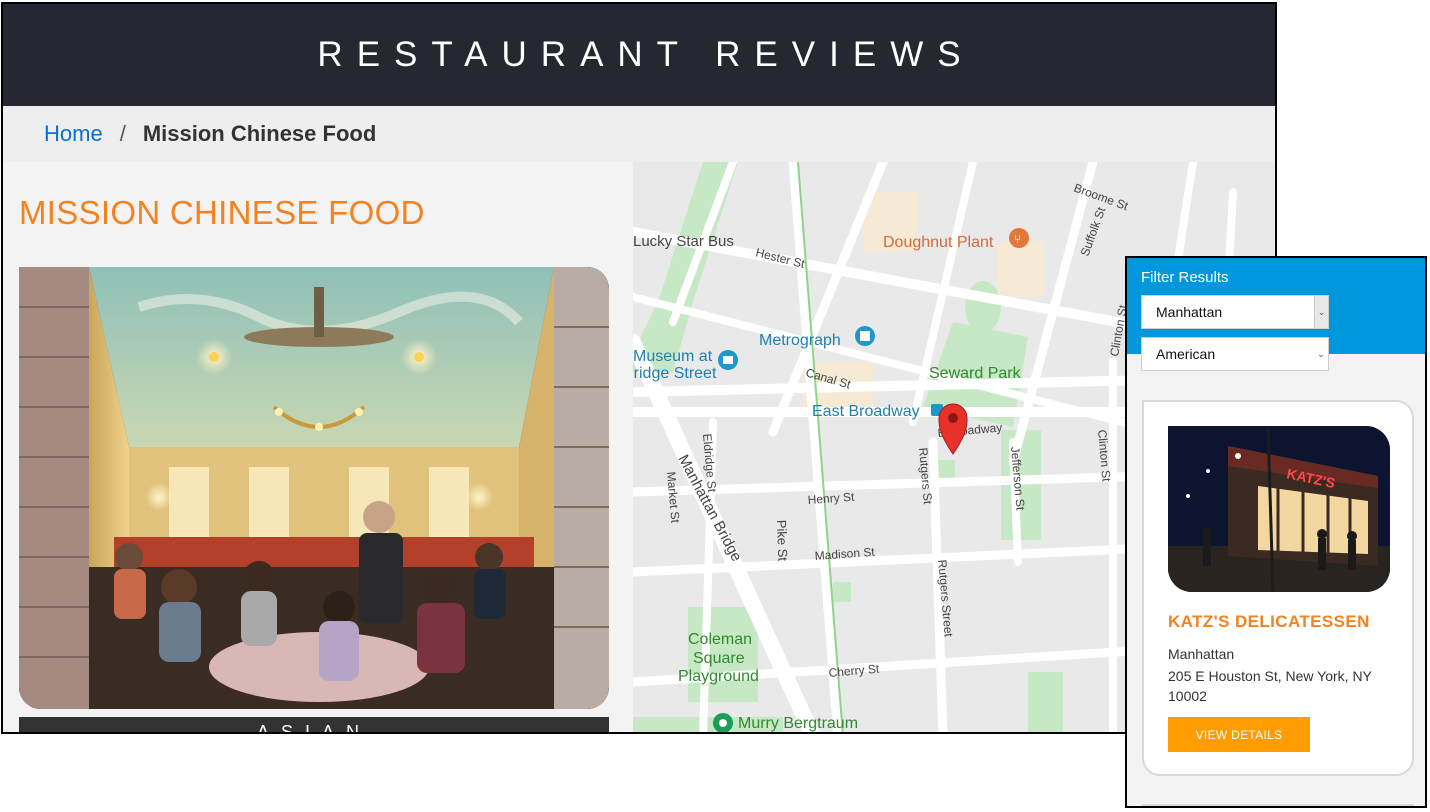 The height and width of the screenshot is (812, 1430). What do you see at coordinates (673, 356) in the screenshot?
I see `map-label-museum-1: Museum at` at bounding box center [673, 356].